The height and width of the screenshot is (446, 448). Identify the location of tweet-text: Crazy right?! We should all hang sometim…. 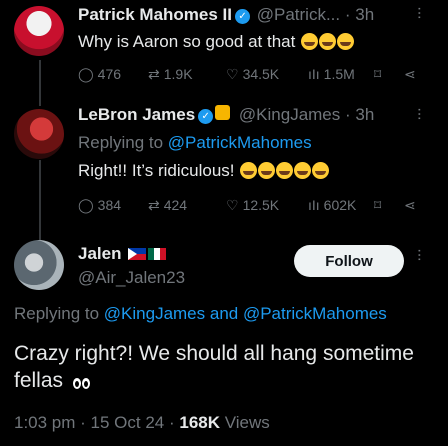
(224, 368).